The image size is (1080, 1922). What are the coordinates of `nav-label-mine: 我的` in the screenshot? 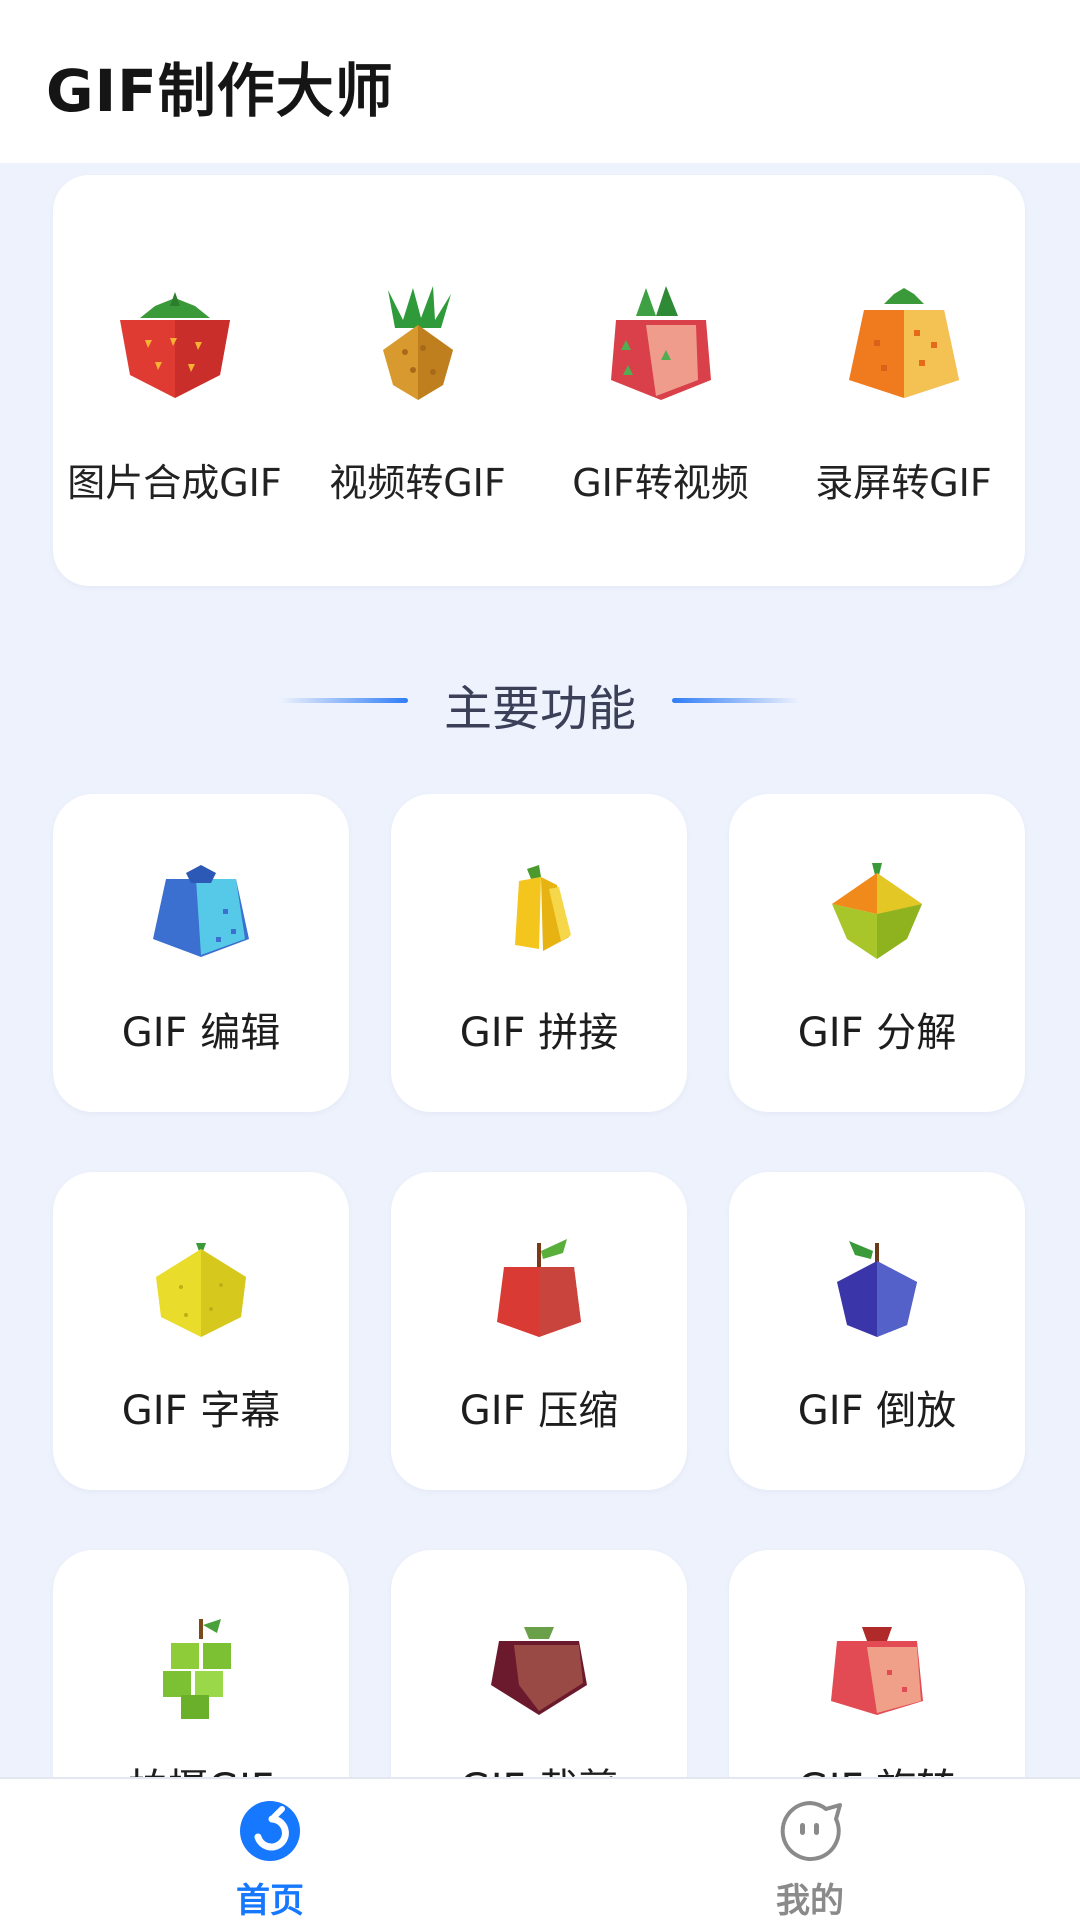 It's located at (810, 1901).